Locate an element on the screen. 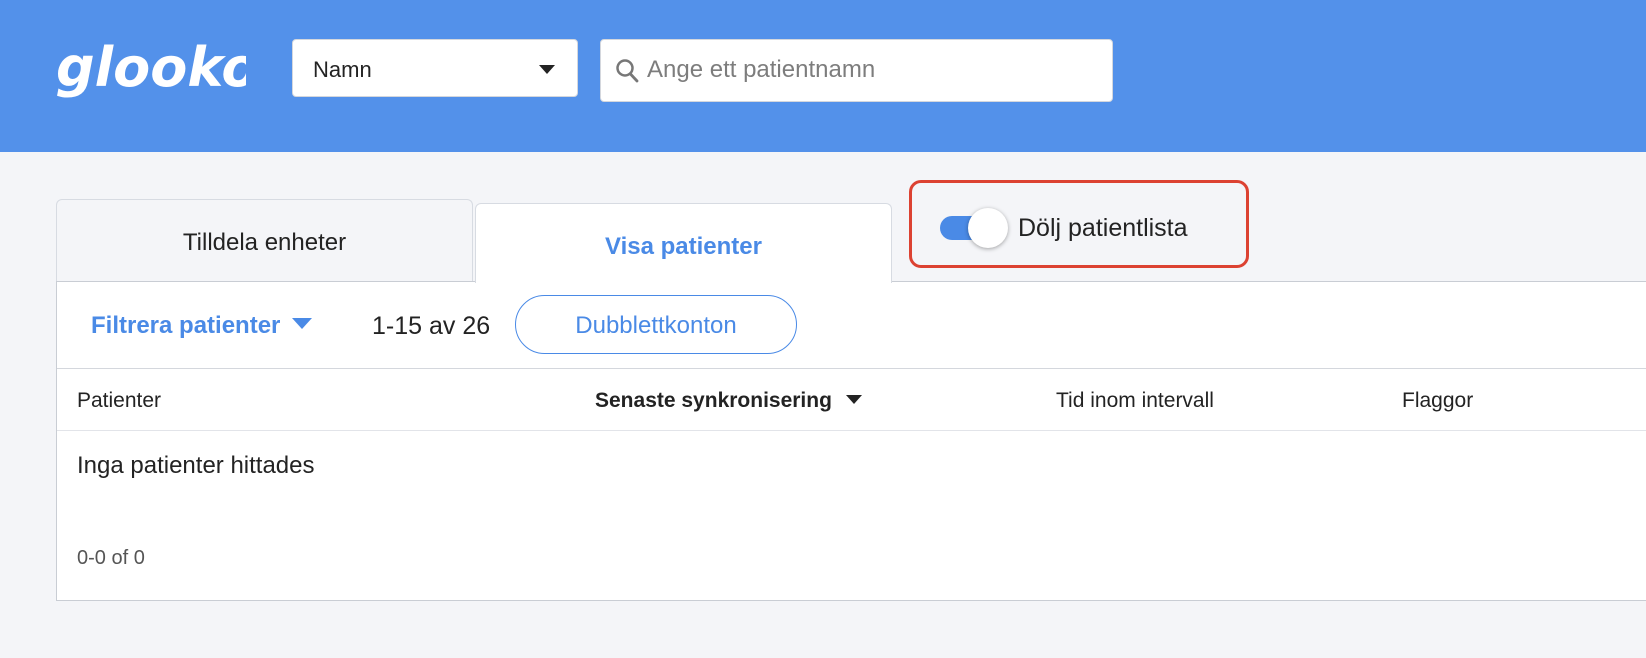 The height and width of the screenshot is (658, 1646). filter-patients-button: Filtrera patienter is located at coordinates (202, 326).